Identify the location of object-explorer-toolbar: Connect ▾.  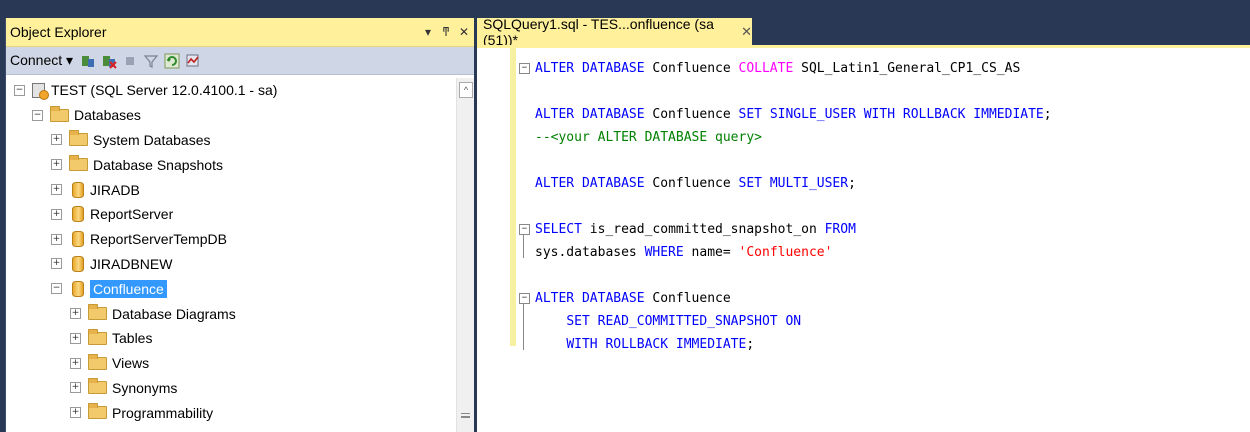
(240, 61).